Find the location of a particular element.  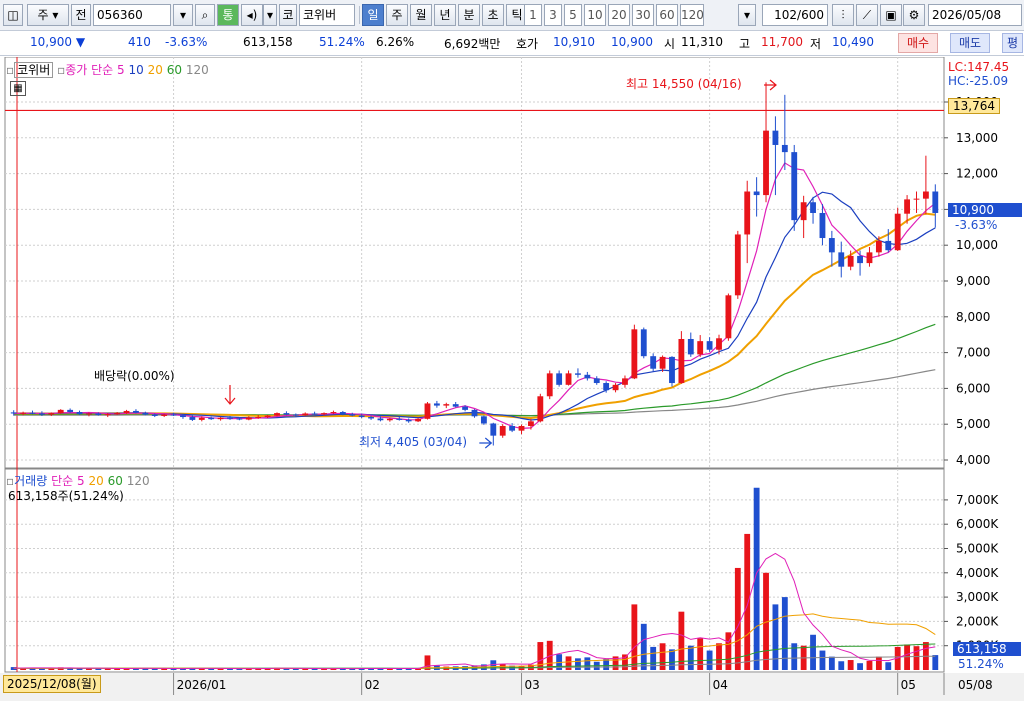

period-tab: 년 is located at coordinates (445, 15).